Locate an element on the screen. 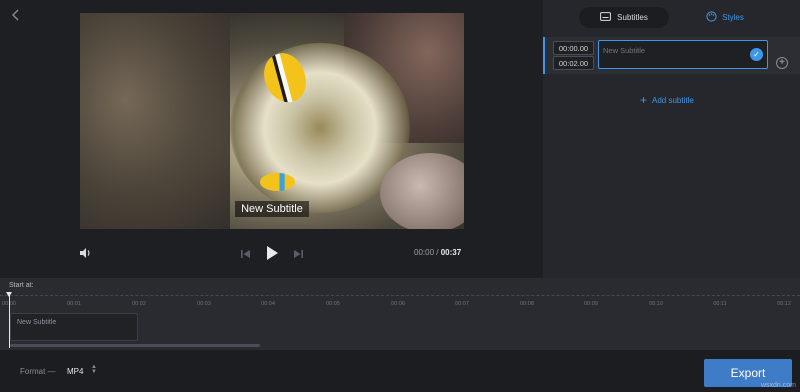 The height and width of the screenshot is (392, 800). add-subtitle-label: Add subtitle is located at coordinates (673, 100).